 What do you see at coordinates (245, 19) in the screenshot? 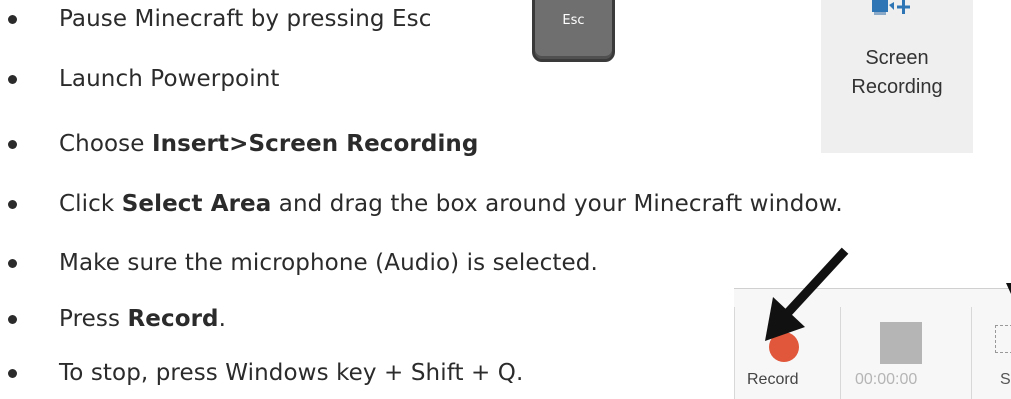
I see `bullet-text: Pause Minecraft by pressing Esc` at bounding box center [245, 19].